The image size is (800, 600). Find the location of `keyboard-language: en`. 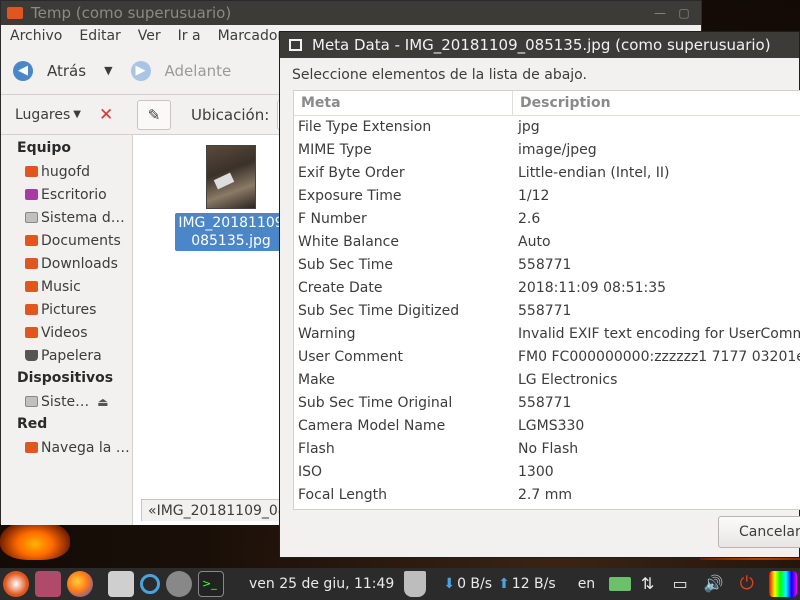

keyboard-language: en is located at coordinates (587, 584).